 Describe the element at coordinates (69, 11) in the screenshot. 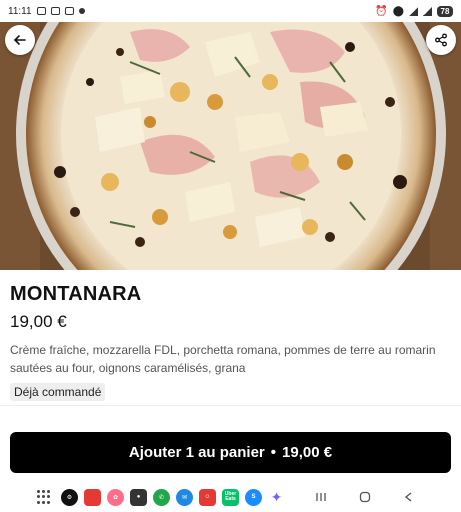

I see `message-notification-icon` at that location.